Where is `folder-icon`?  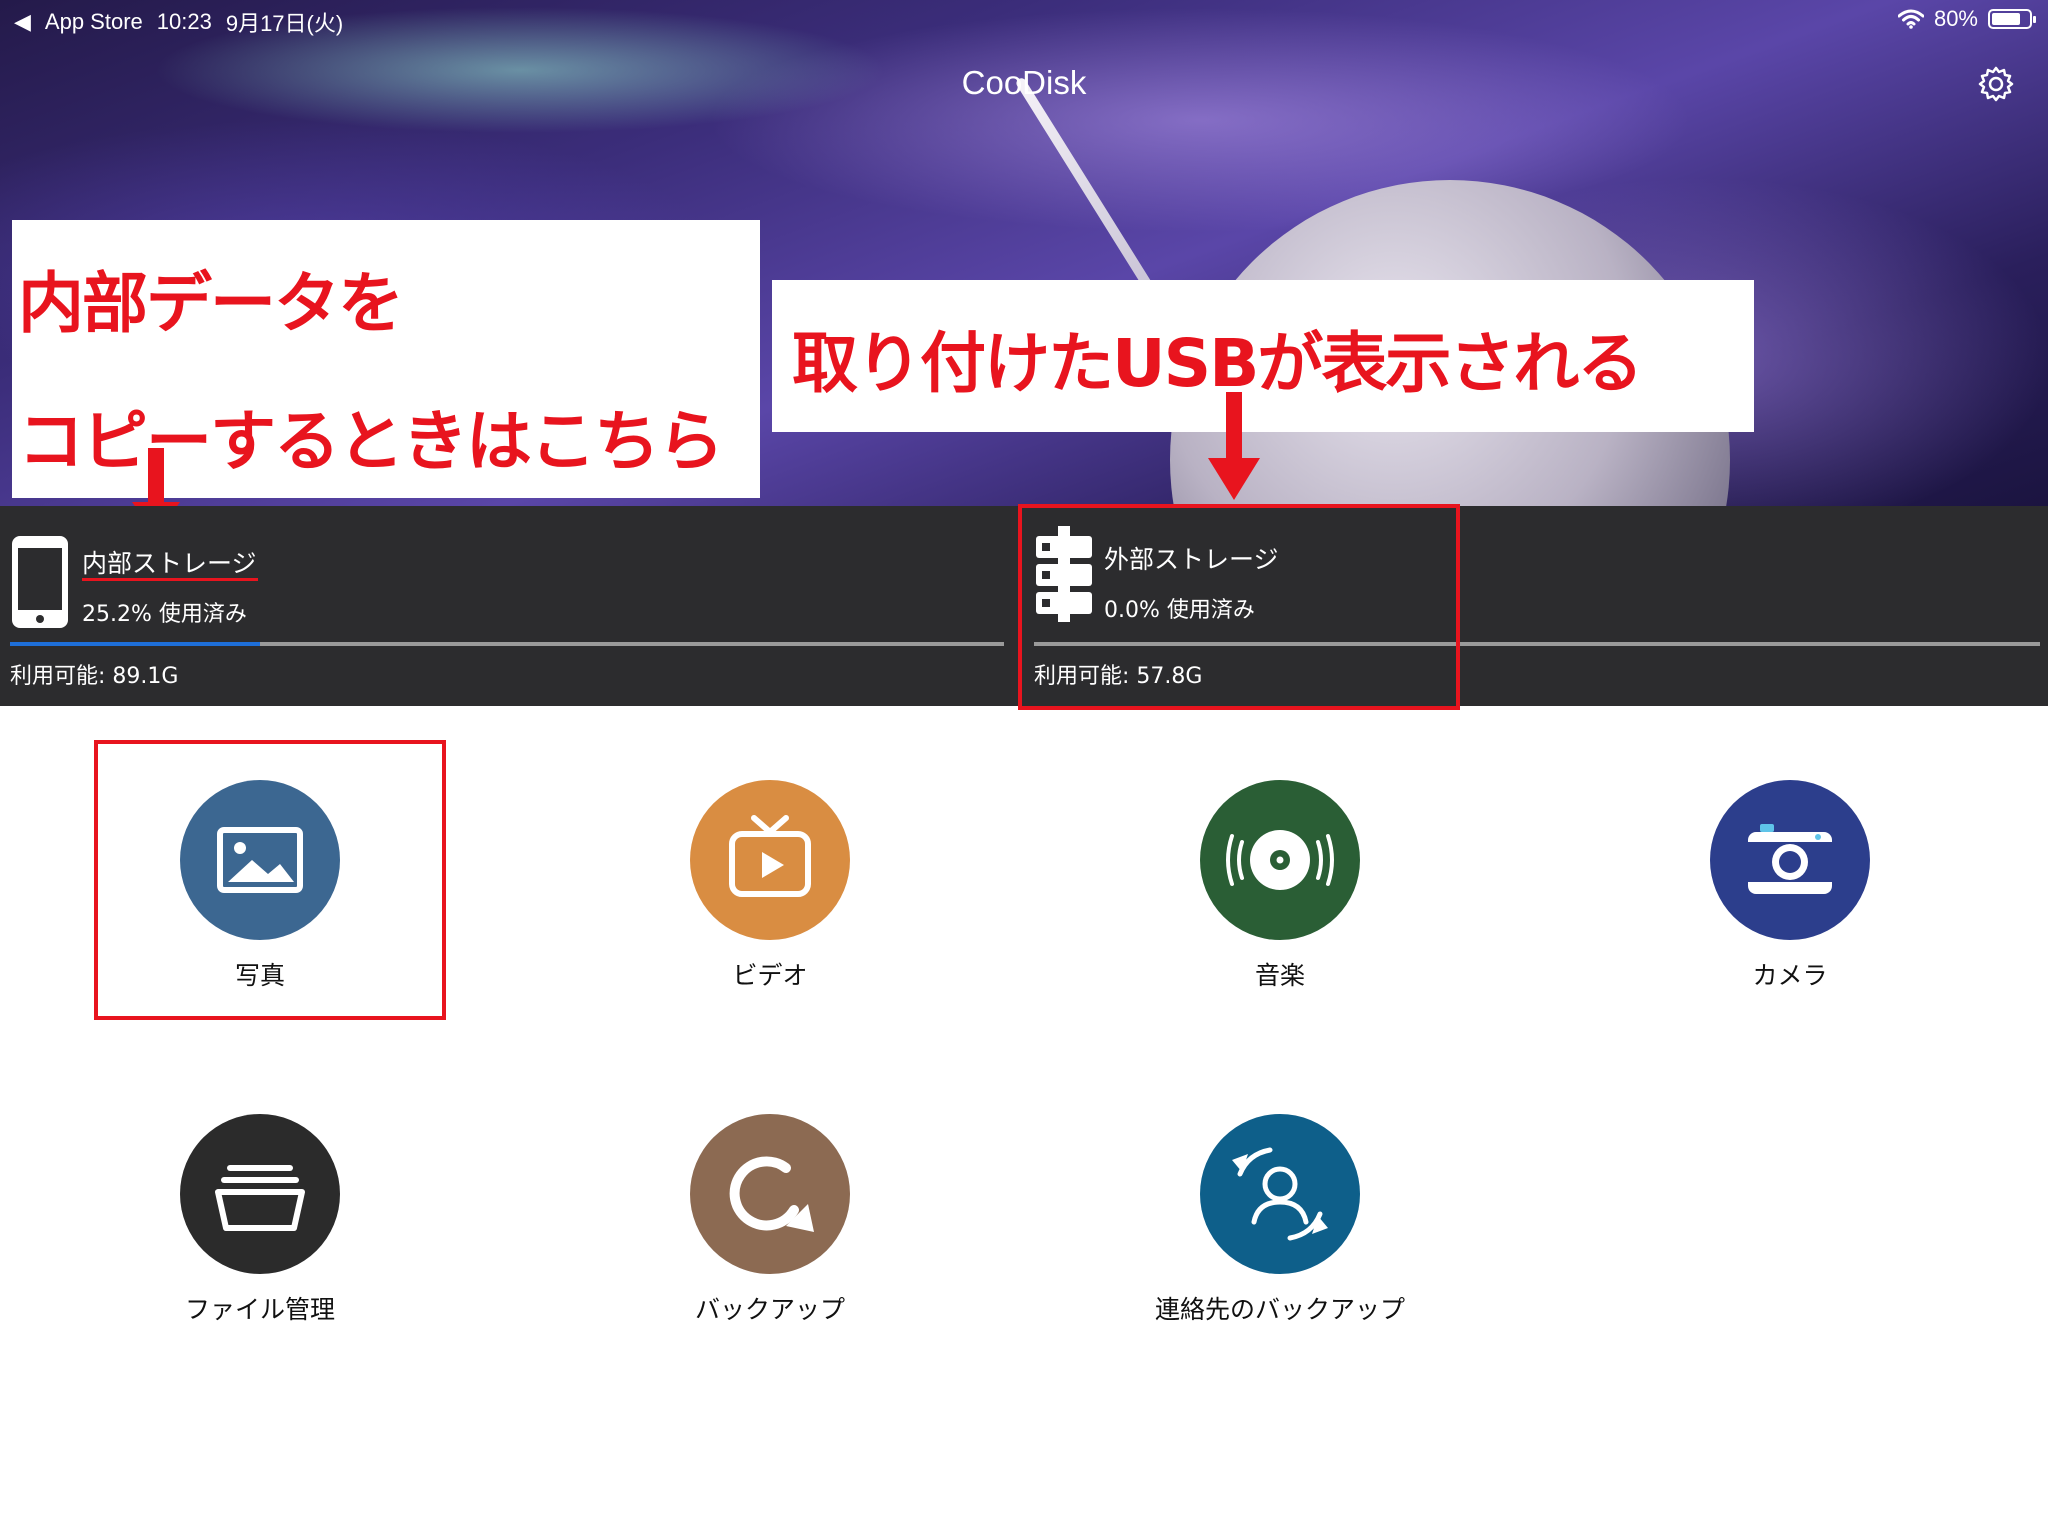 folder-icon is located at coordinates (260, 1198).